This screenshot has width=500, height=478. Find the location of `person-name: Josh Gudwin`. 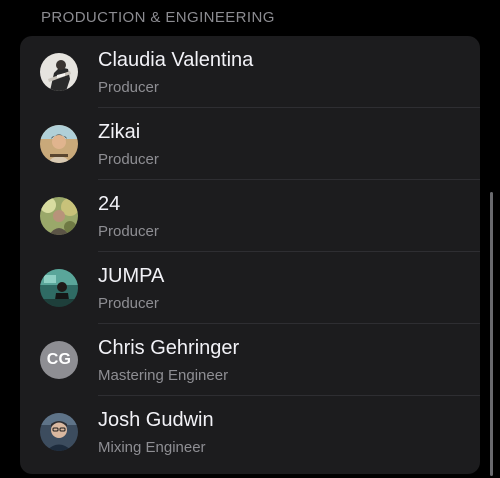

person-name: Josh Gudwin is located at coordinates (156, 420).